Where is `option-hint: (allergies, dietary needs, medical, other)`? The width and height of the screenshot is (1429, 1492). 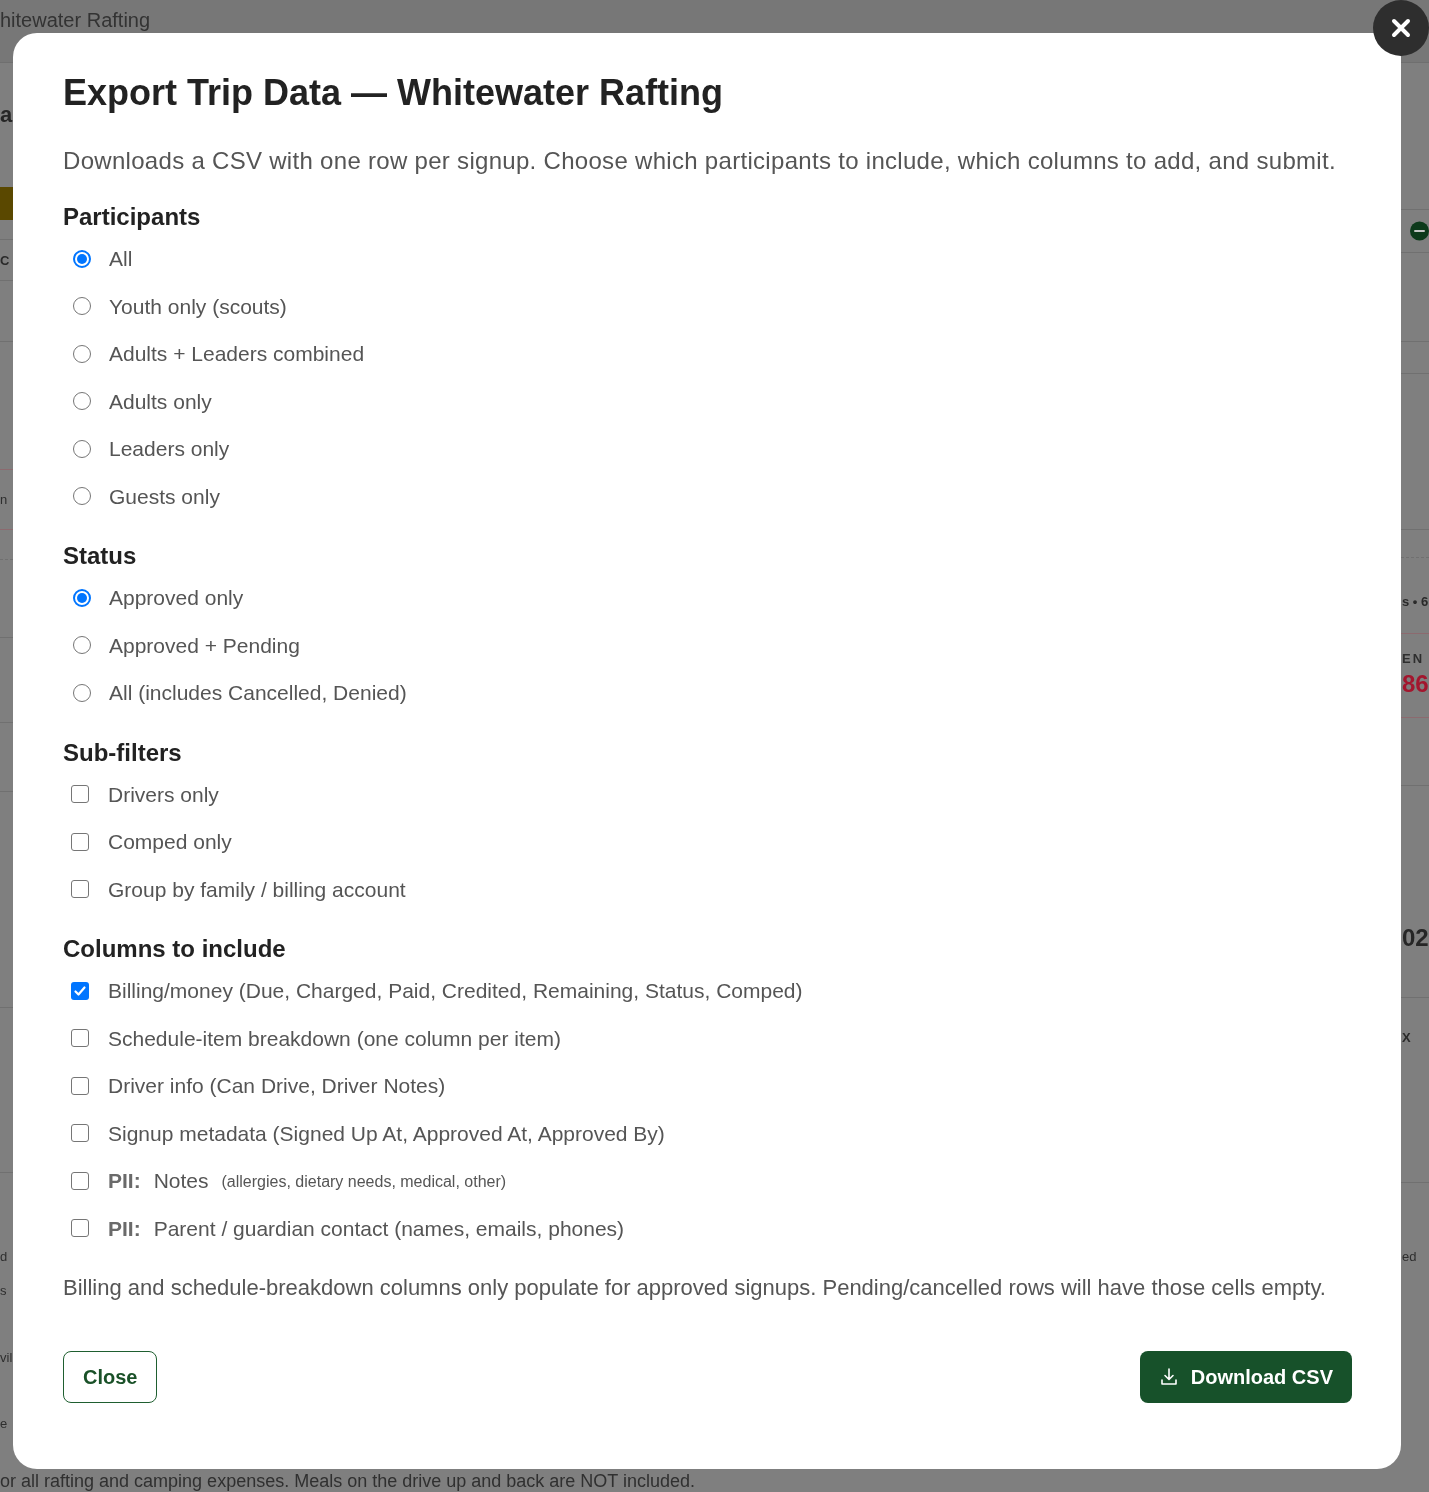 option-hint: (allergies, dietary needs, medical, other) is located at coordinates (364, 1182).